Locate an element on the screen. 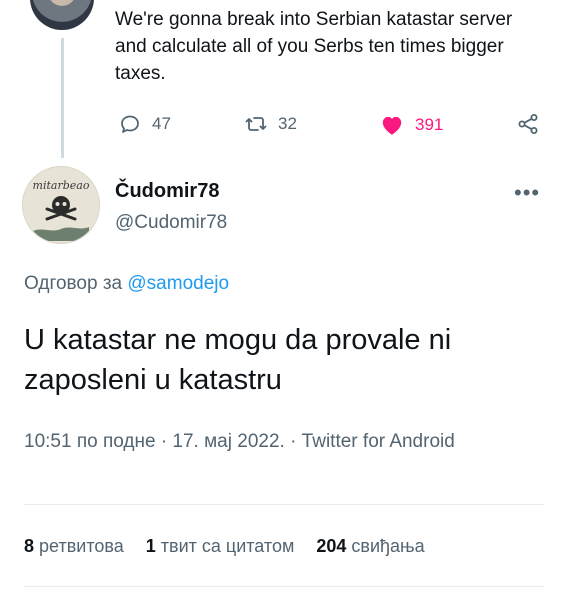 The width and height of the screenshot is (568, 593). reply-avatar: mitarbeao is located at coordinates (61, 205).